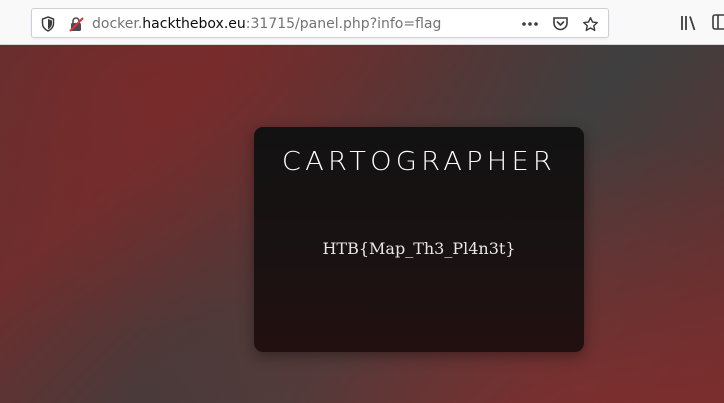  What do you see at coordinates (530, 24) in the screenshot?
I see `more-actions-icon` at bounding box center [530, 24].